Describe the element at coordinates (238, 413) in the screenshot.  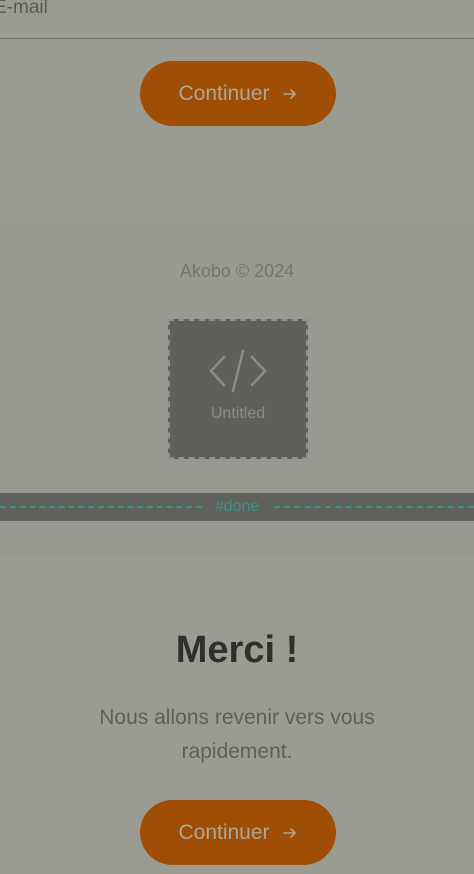
I see `embed-title: Untitled` at that location.